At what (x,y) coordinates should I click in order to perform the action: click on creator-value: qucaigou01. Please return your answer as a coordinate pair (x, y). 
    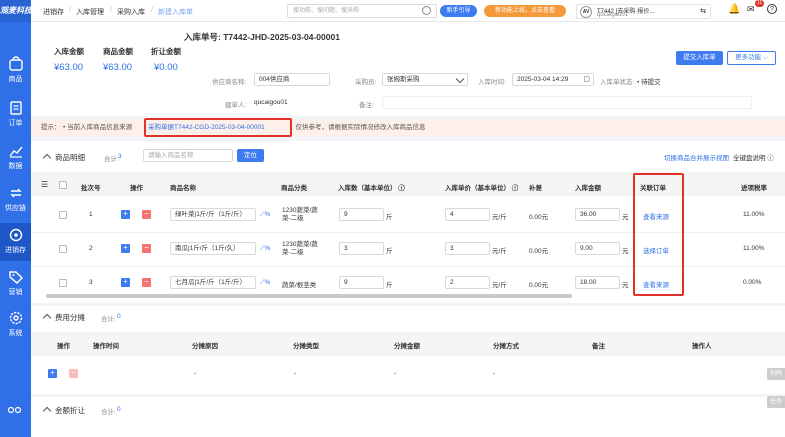
    Looking at the image, I should click on (271, 102).